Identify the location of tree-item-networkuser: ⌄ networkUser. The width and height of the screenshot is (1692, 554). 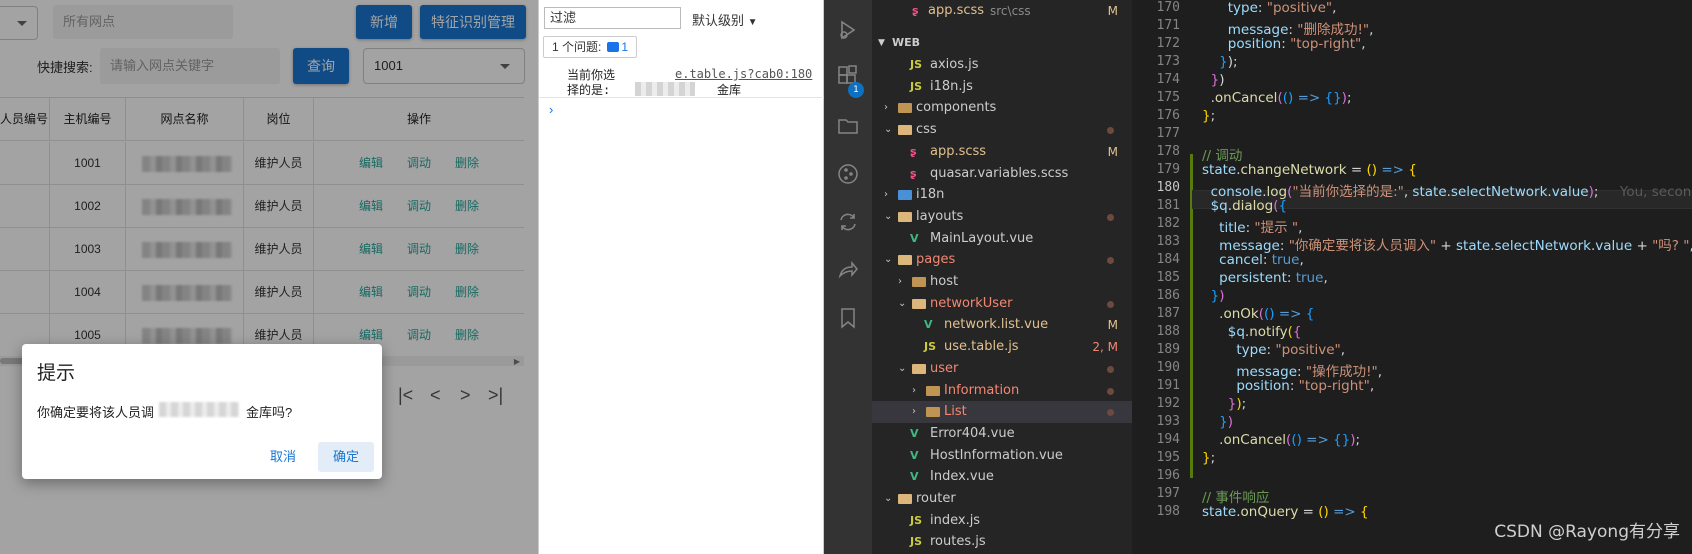
(1002, 304).